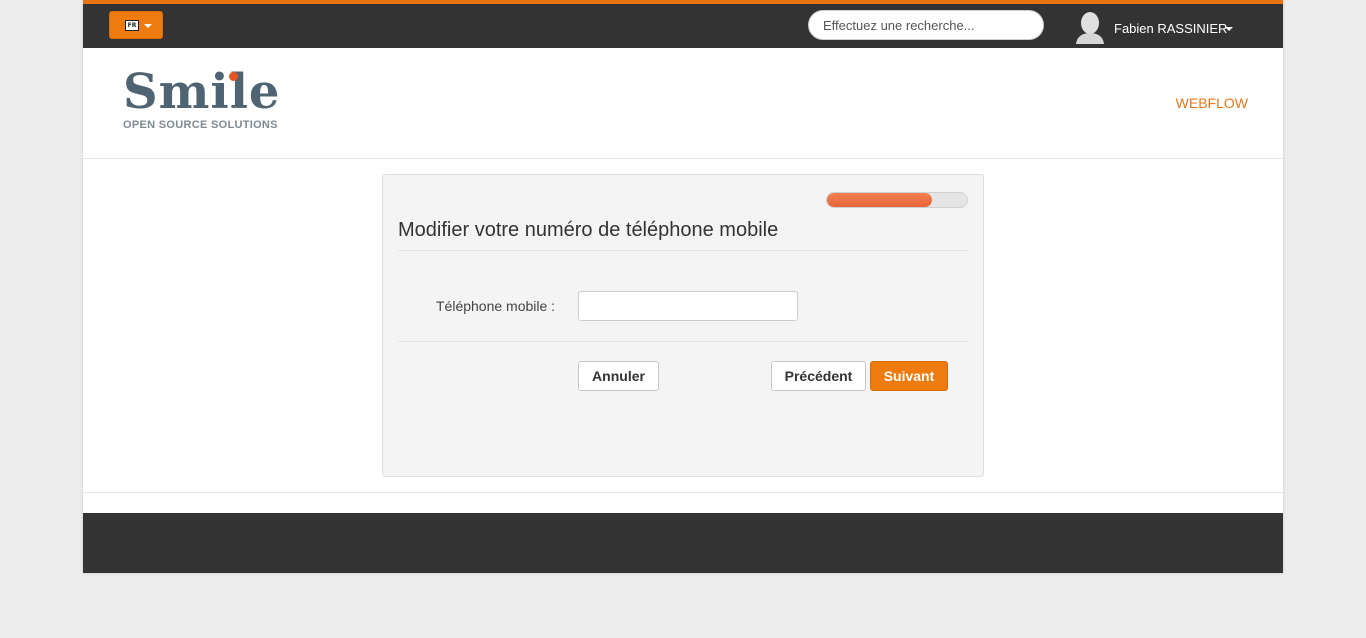 This screenshot has height=638, width=1366. I want to click on wizard-progress-bar, so click(897, 200).